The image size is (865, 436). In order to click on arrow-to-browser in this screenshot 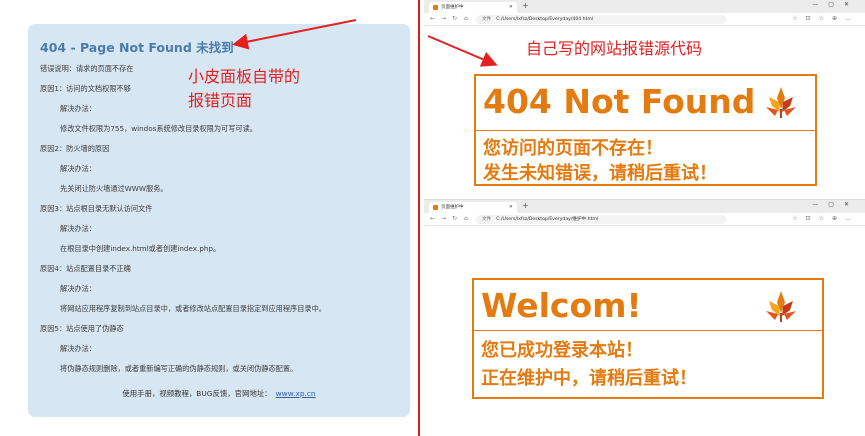, I will do `click(462, 51)`.